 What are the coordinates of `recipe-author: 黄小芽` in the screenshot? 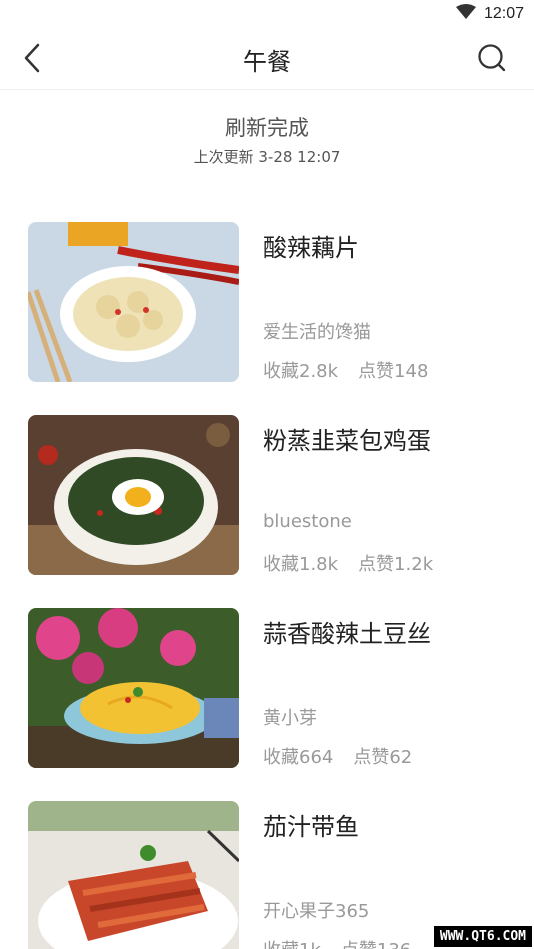 It's located at (290, 718).